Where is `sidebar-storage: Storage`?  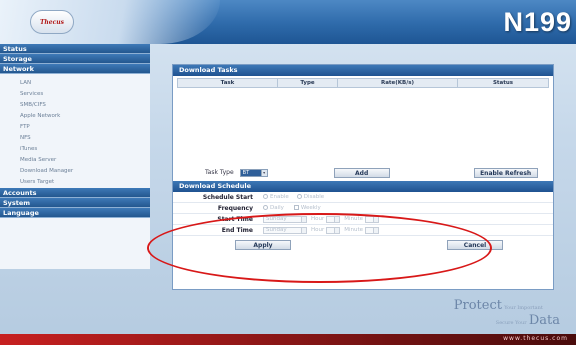
sidebar-storage: Storage is located at coordinates (75, 59).